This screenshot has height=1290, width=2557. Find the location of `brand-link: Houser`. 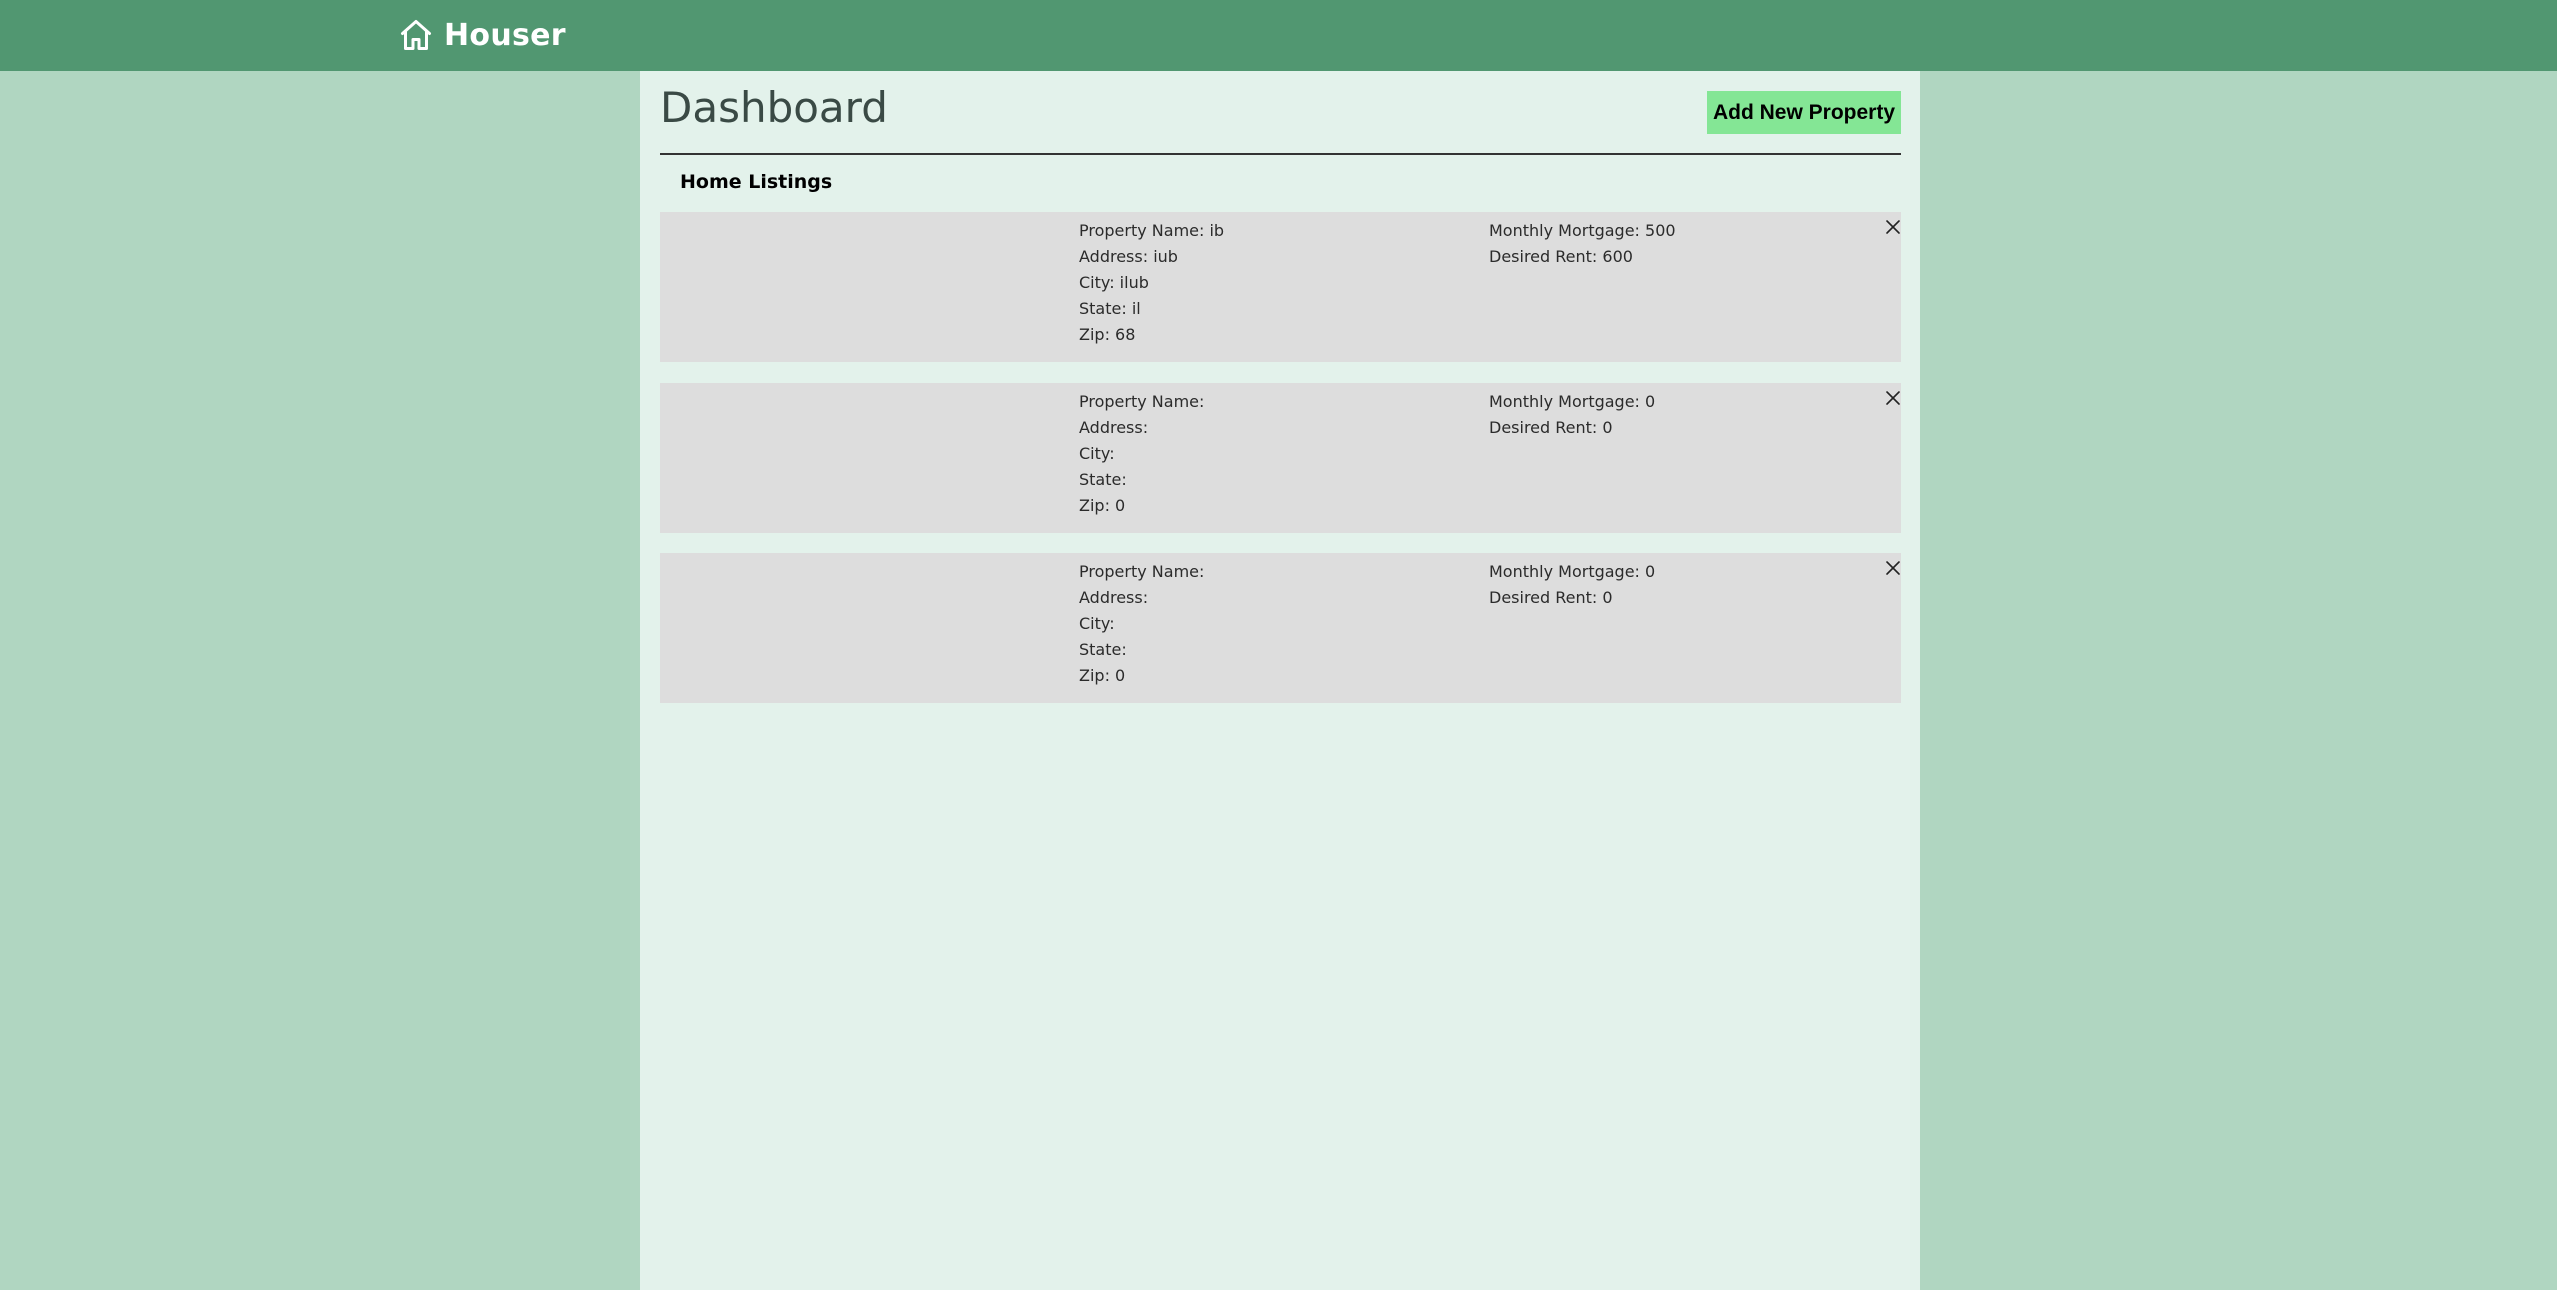

brand-link: Houser is located at coordinates (482, 35).